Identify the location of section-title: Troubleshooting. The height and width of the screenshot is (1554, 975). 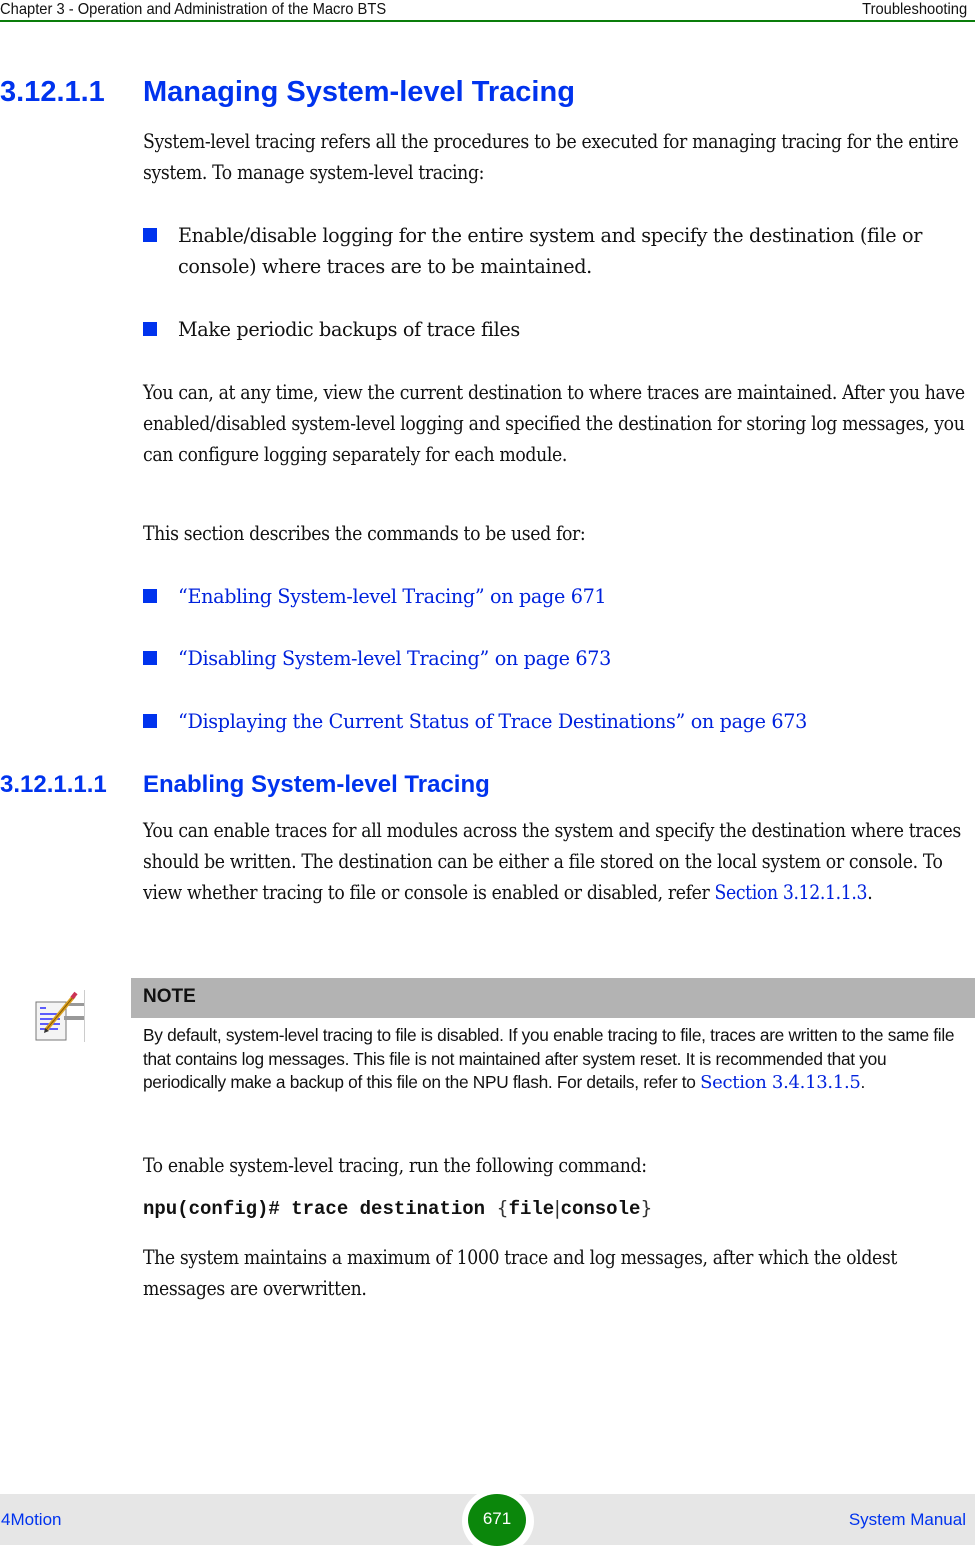
(914, 9).